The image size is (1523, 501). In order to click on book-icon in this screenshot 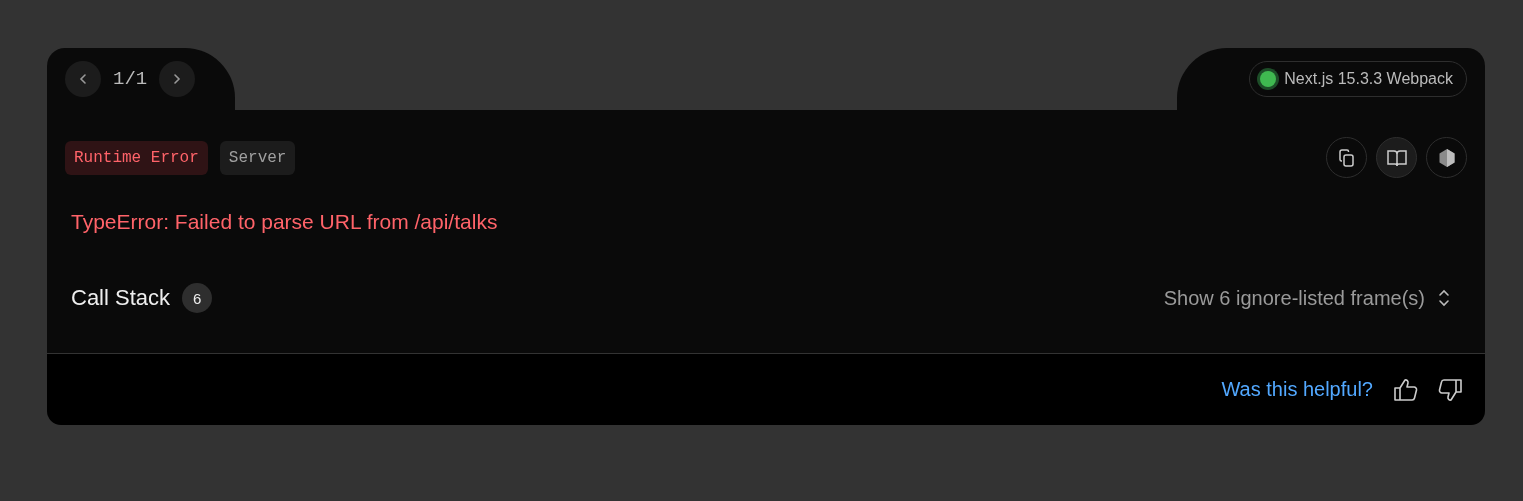, I will do `click(1396, 157)`.